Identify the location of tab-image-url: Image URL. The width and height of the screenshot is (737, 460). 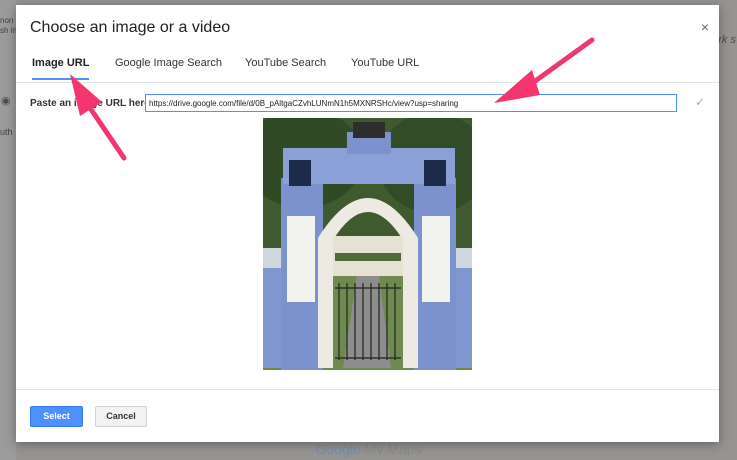
(61, 68).